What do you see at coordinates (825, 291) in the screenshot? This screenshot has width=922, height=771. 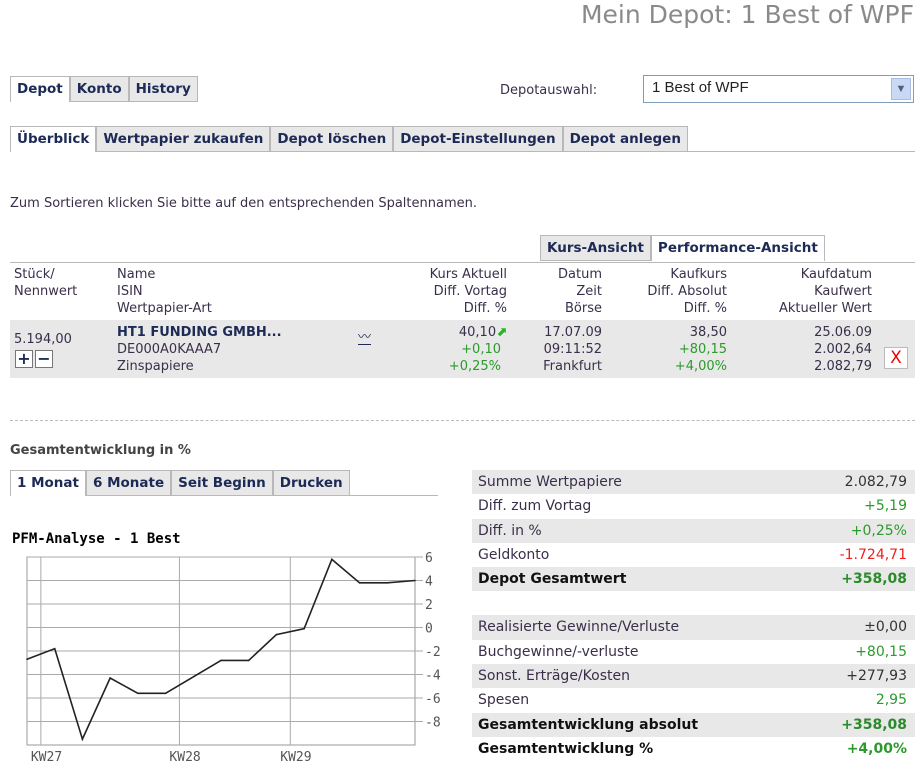 I see `column-header-kaufdatum: Kaufdatum Kaufwert Aktueller Wert` at bounding box center [825, 291].